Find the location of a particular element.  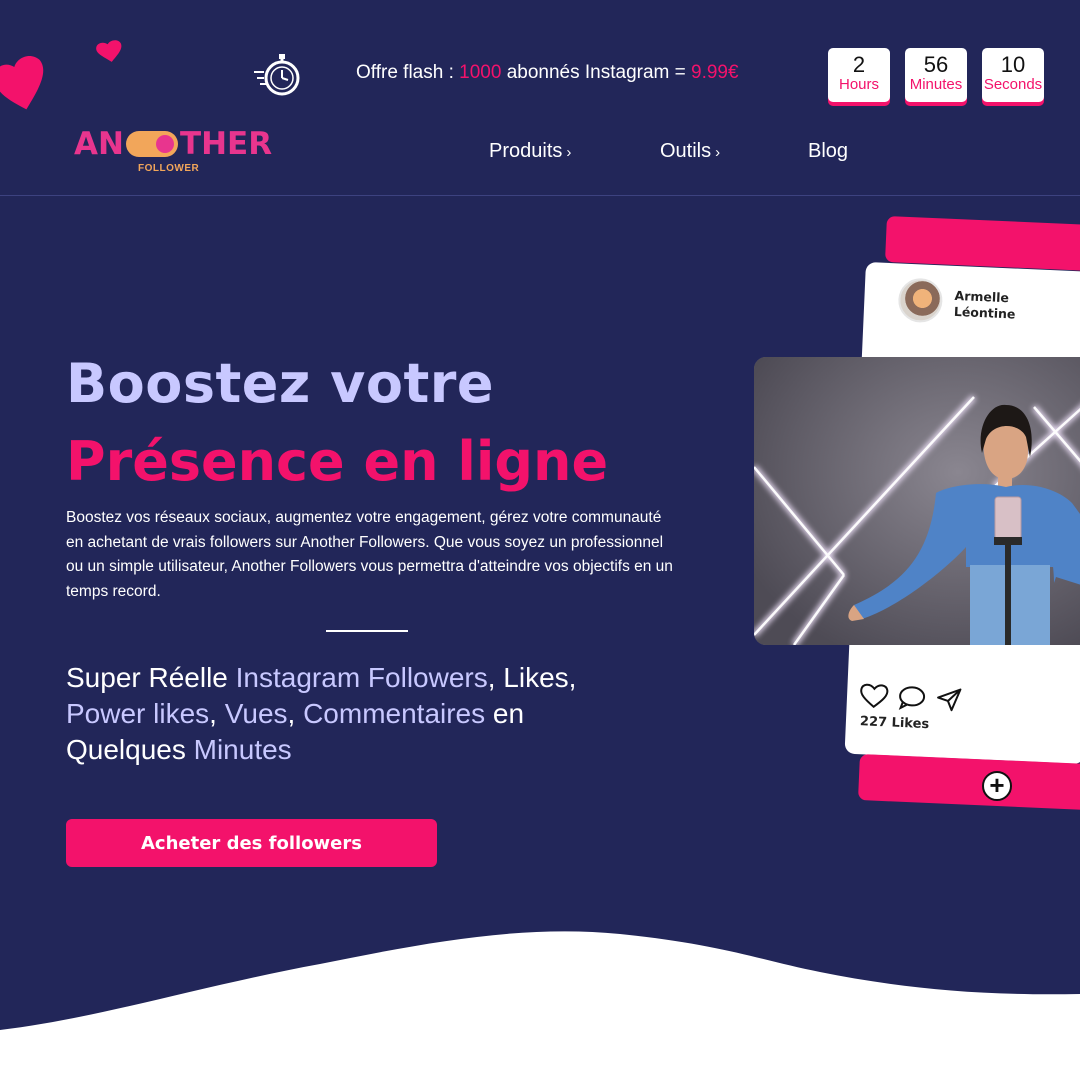

comment-icon is located at coordinates (911, 700).